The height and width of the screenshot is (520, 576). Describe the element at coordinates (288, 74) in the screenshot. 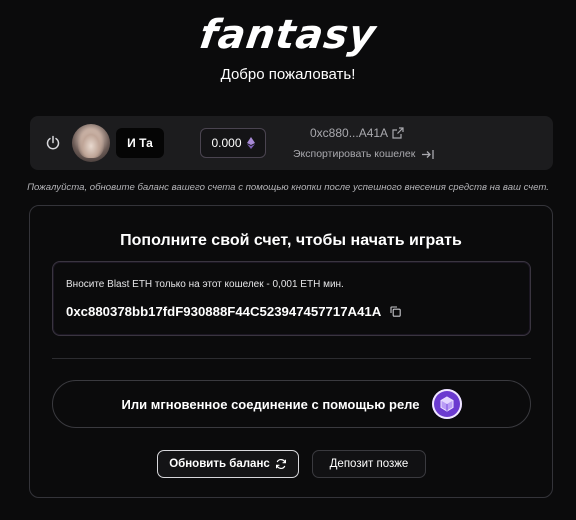

I see `welcome-heading: Добро пожаловать!` at that location.